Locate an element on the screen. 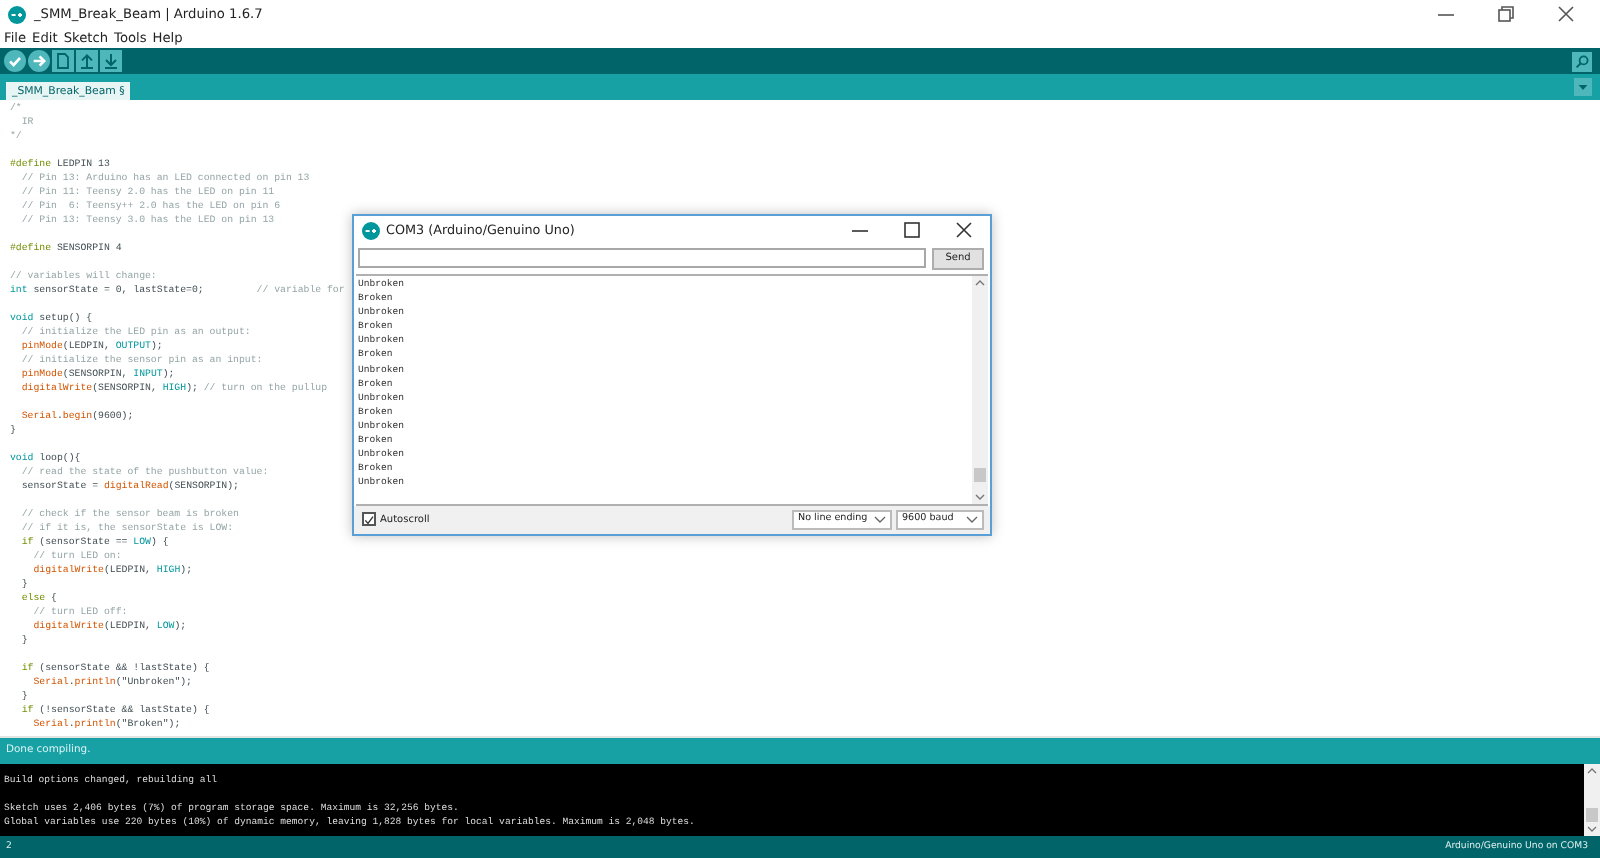 Image resolution: width=1600 pixels, height=858 pixels. checkmark-icon is located at coordinates (369, 519).